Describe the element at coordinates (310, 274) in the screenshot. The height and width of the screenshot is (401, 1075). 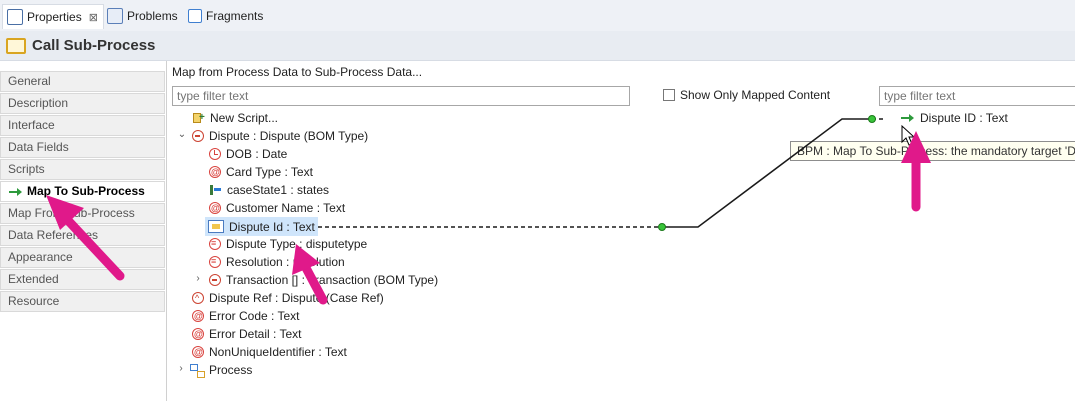
I see `annotation-arrow-source` at that location.